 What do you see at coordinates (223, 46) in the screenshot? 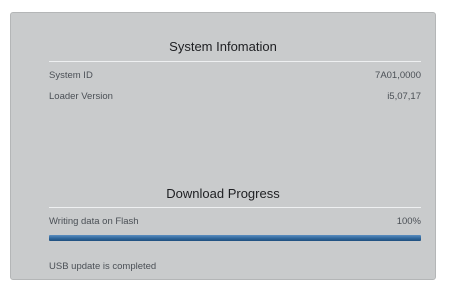
I see `system-info-title: System Infomation` at bounding box center [223, 46].